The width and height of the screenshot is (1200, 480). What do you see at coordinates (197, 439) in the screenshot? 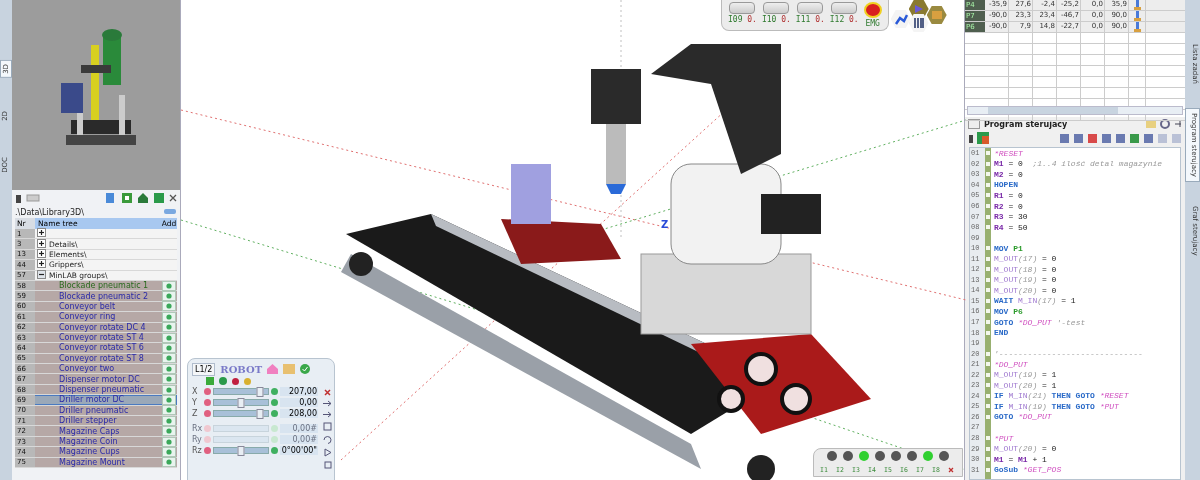
I see `axis-label: Ry` at bounding box center [197, 439].